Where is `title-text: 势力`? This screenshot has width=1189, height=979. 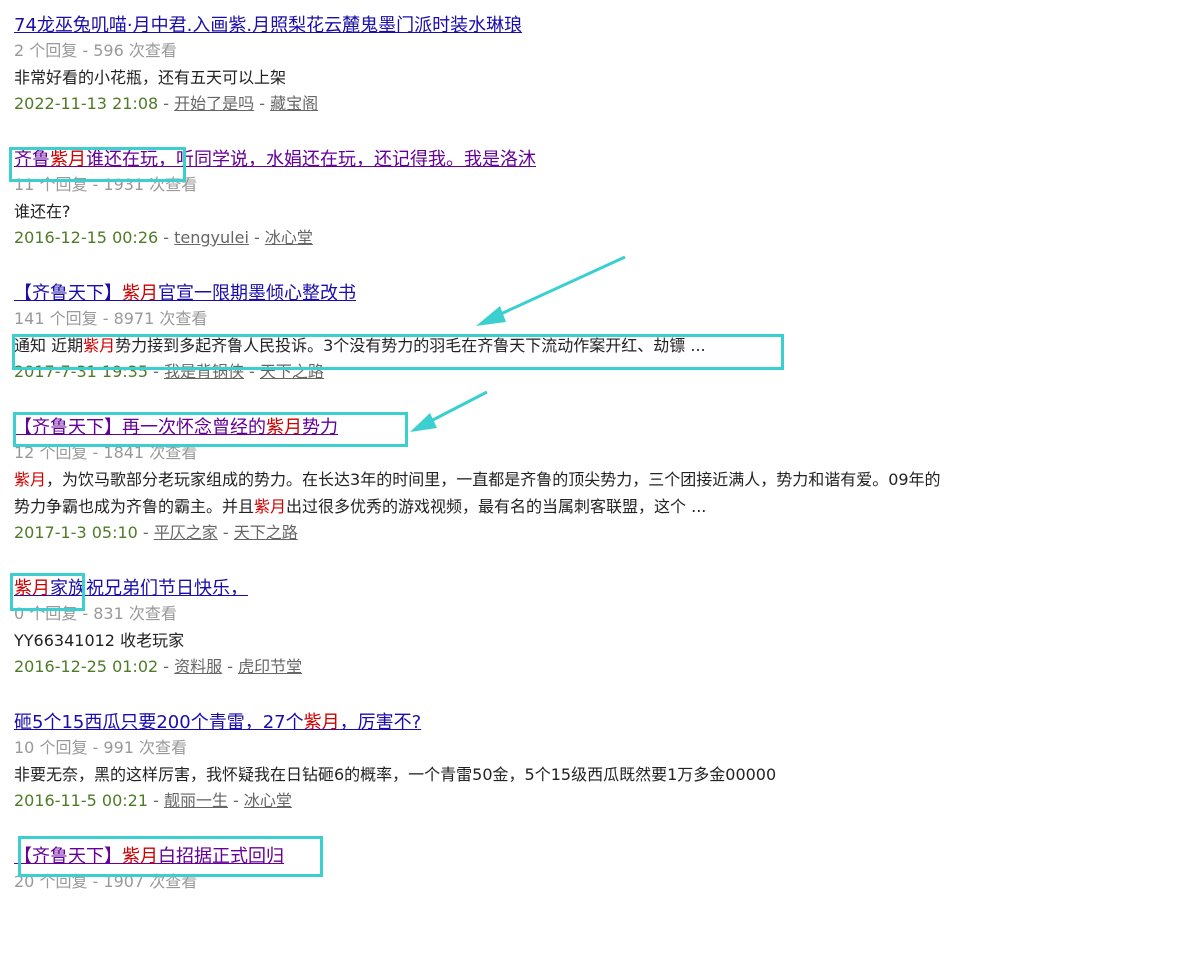 title-text: 势力 is located at coordinates (320, 427).